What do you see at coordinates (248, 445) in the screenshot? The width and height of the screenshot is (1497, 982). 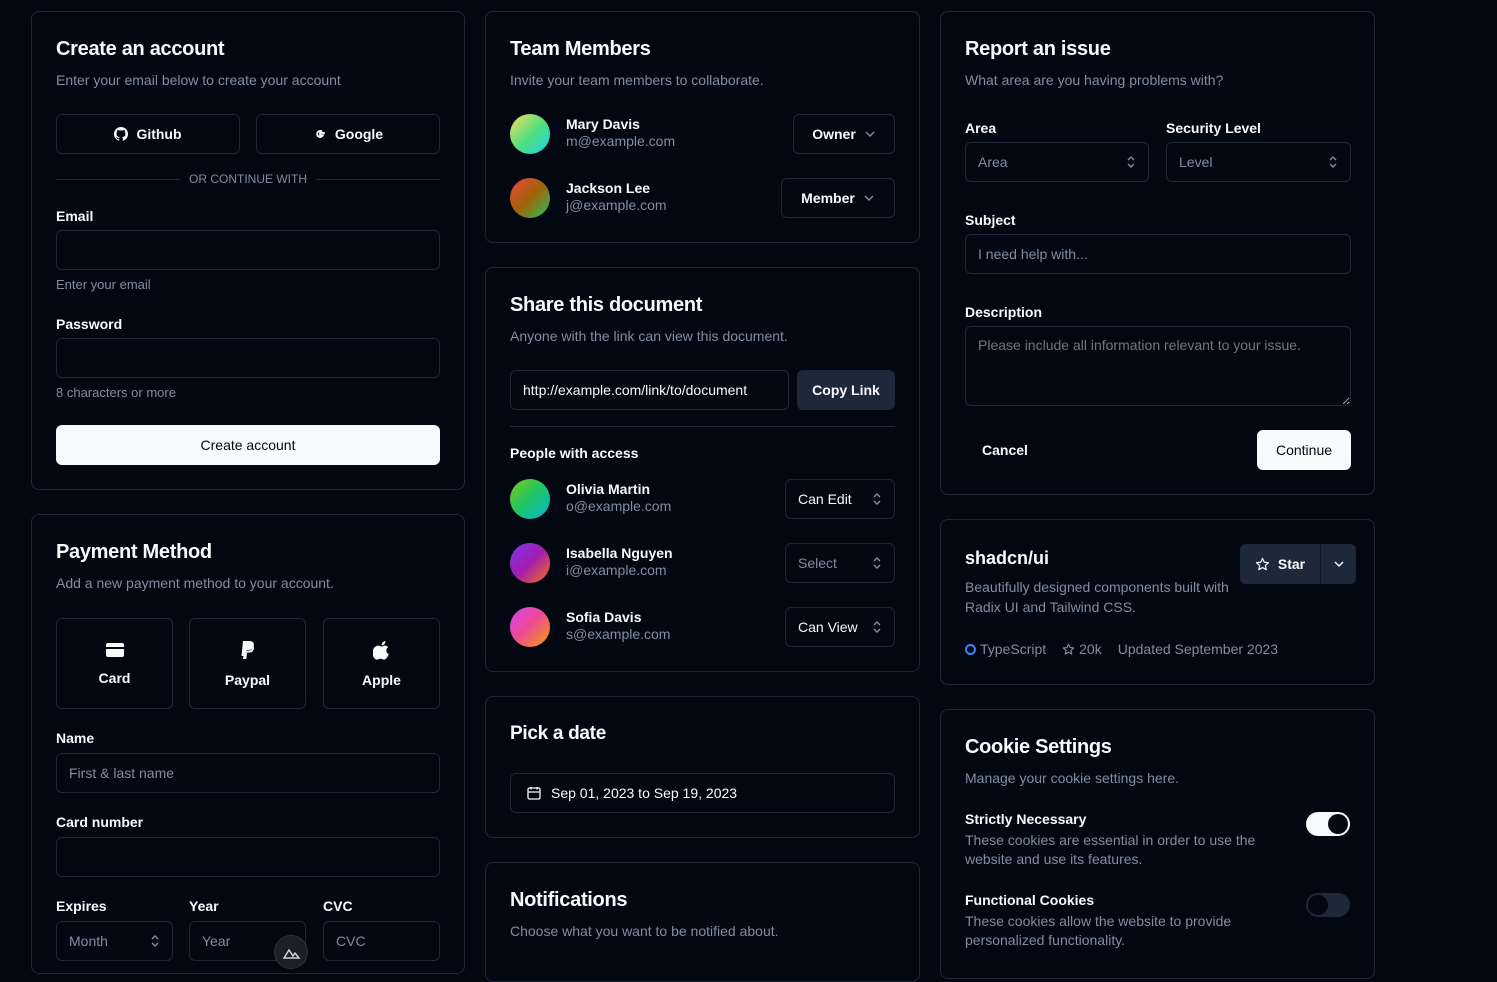 I see `create-account-button: Create account` at bounding box center [248, 445].